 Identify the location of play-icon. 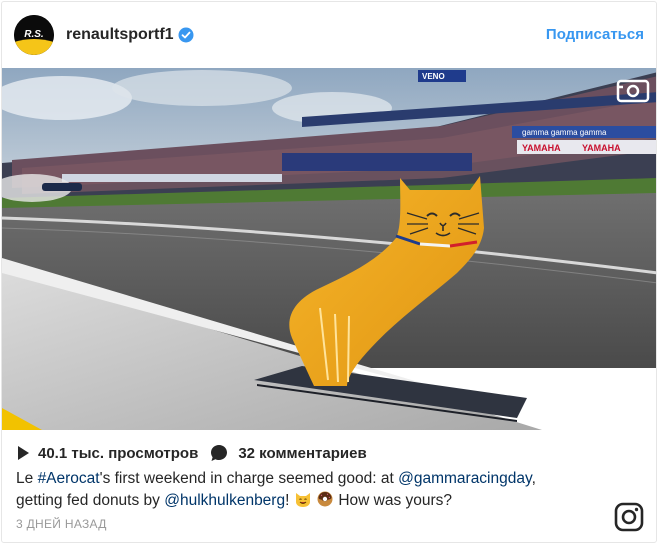
(23, 453).